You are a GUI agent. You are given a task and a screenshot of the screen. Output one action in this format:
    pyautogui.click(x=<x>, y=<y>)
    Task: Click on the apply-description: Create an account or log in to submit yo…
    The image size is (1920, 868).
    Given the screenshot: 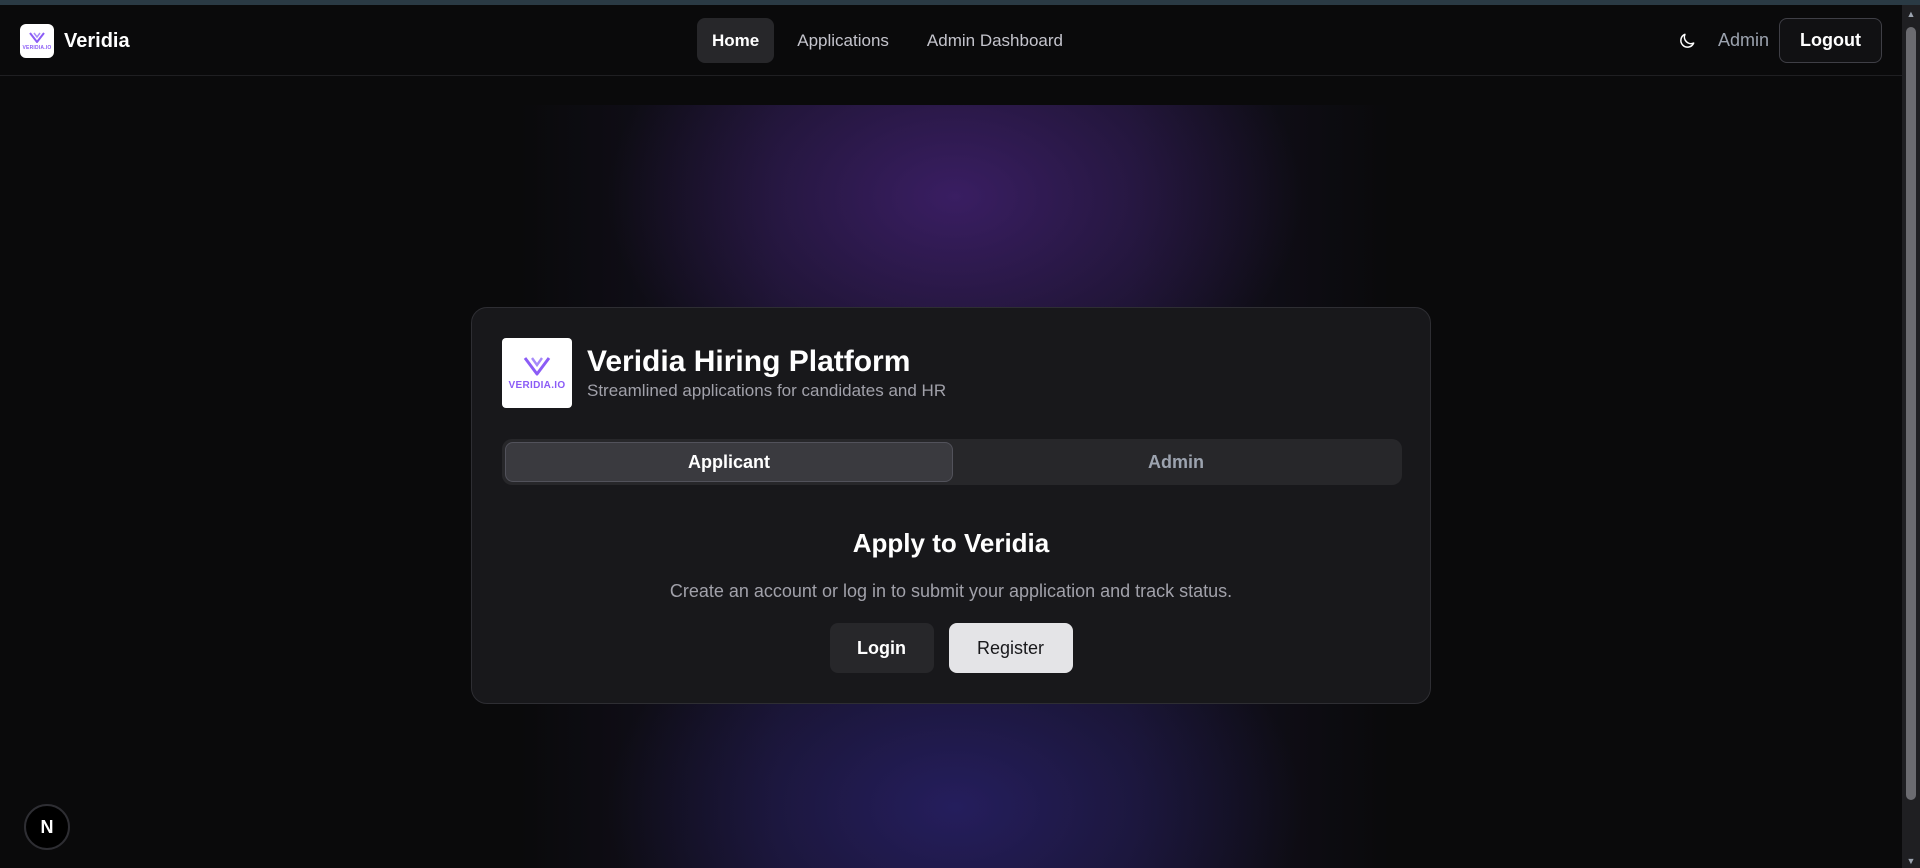 What is the action you would take?
    pyautogui.click(x=951, y=591)
    